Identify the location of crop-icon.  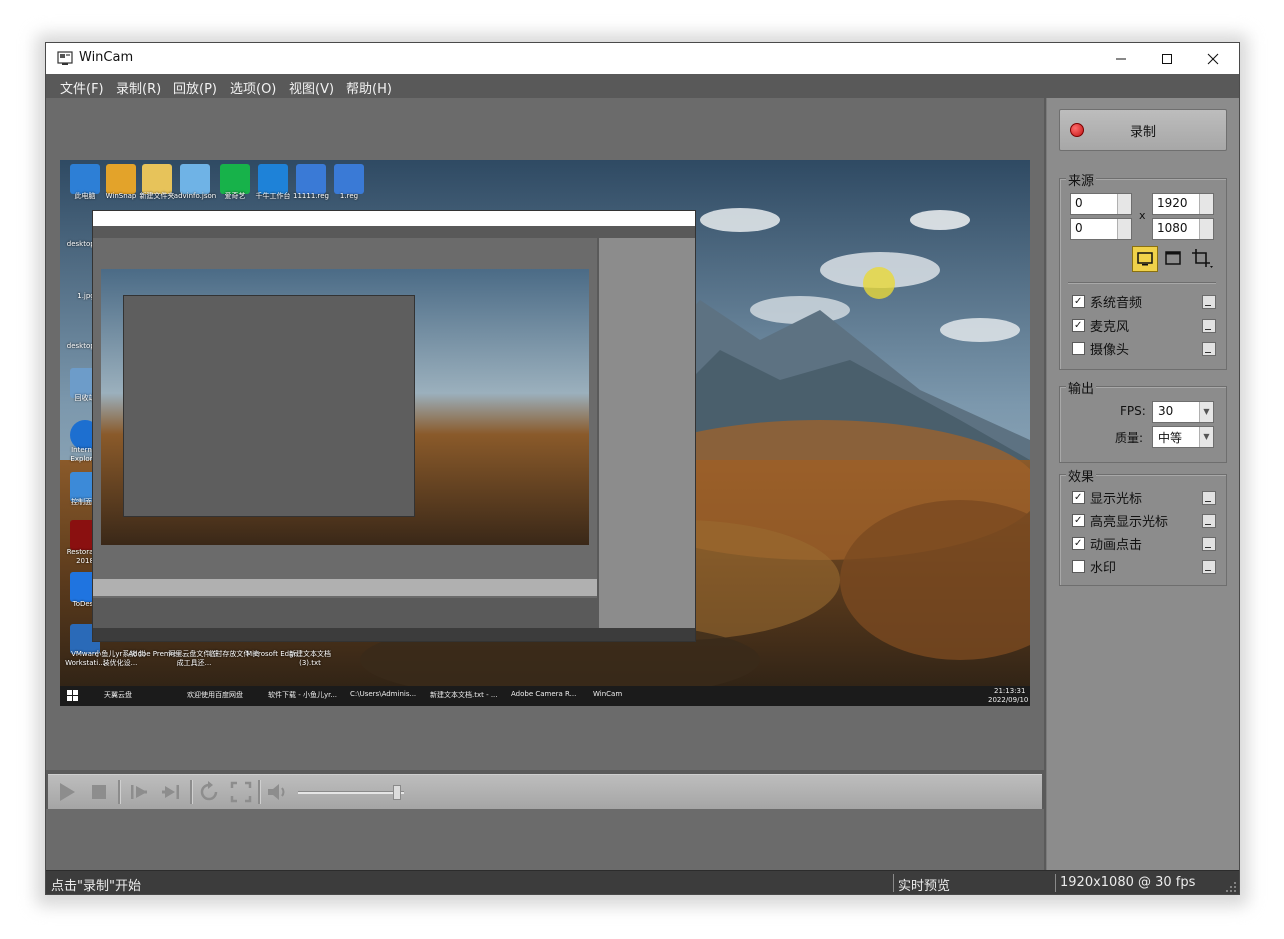
(1202, 258).